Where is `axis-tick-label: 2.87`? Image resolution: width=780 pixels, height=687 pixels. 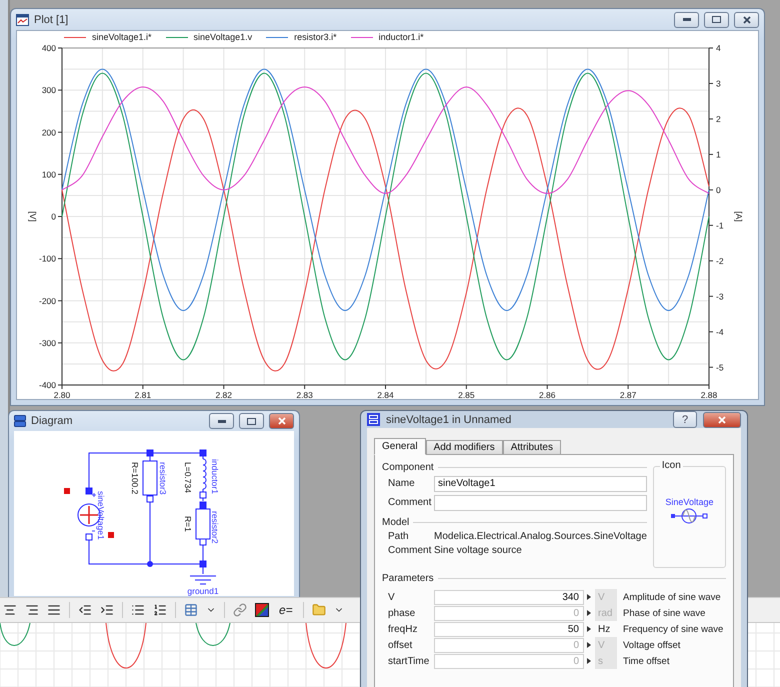
axis-tick-label: 2.87 is located at coordinates (628, 394).